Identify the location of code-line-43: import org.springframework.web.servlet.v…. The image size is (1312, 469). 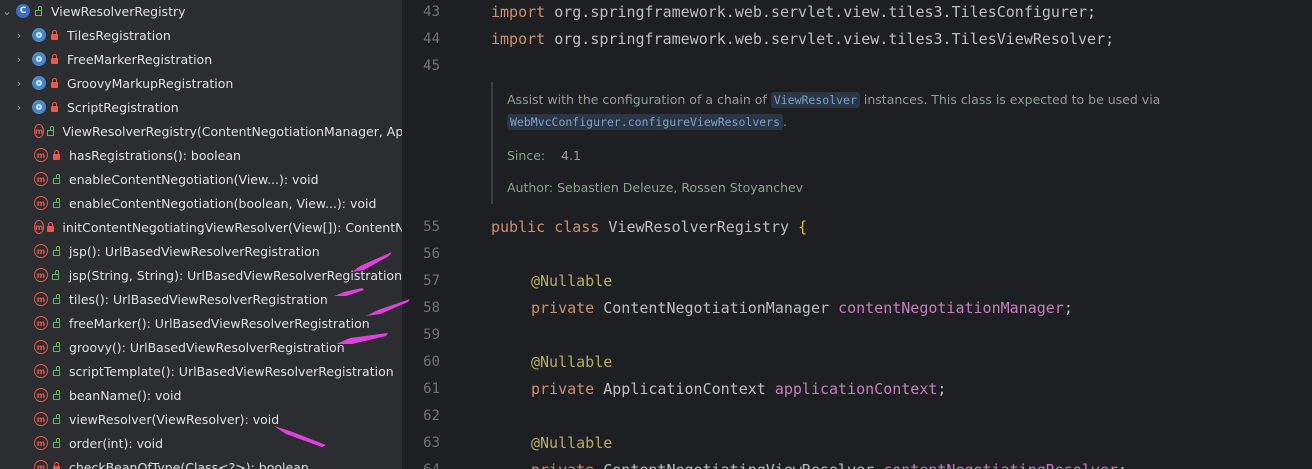
(793, 12).